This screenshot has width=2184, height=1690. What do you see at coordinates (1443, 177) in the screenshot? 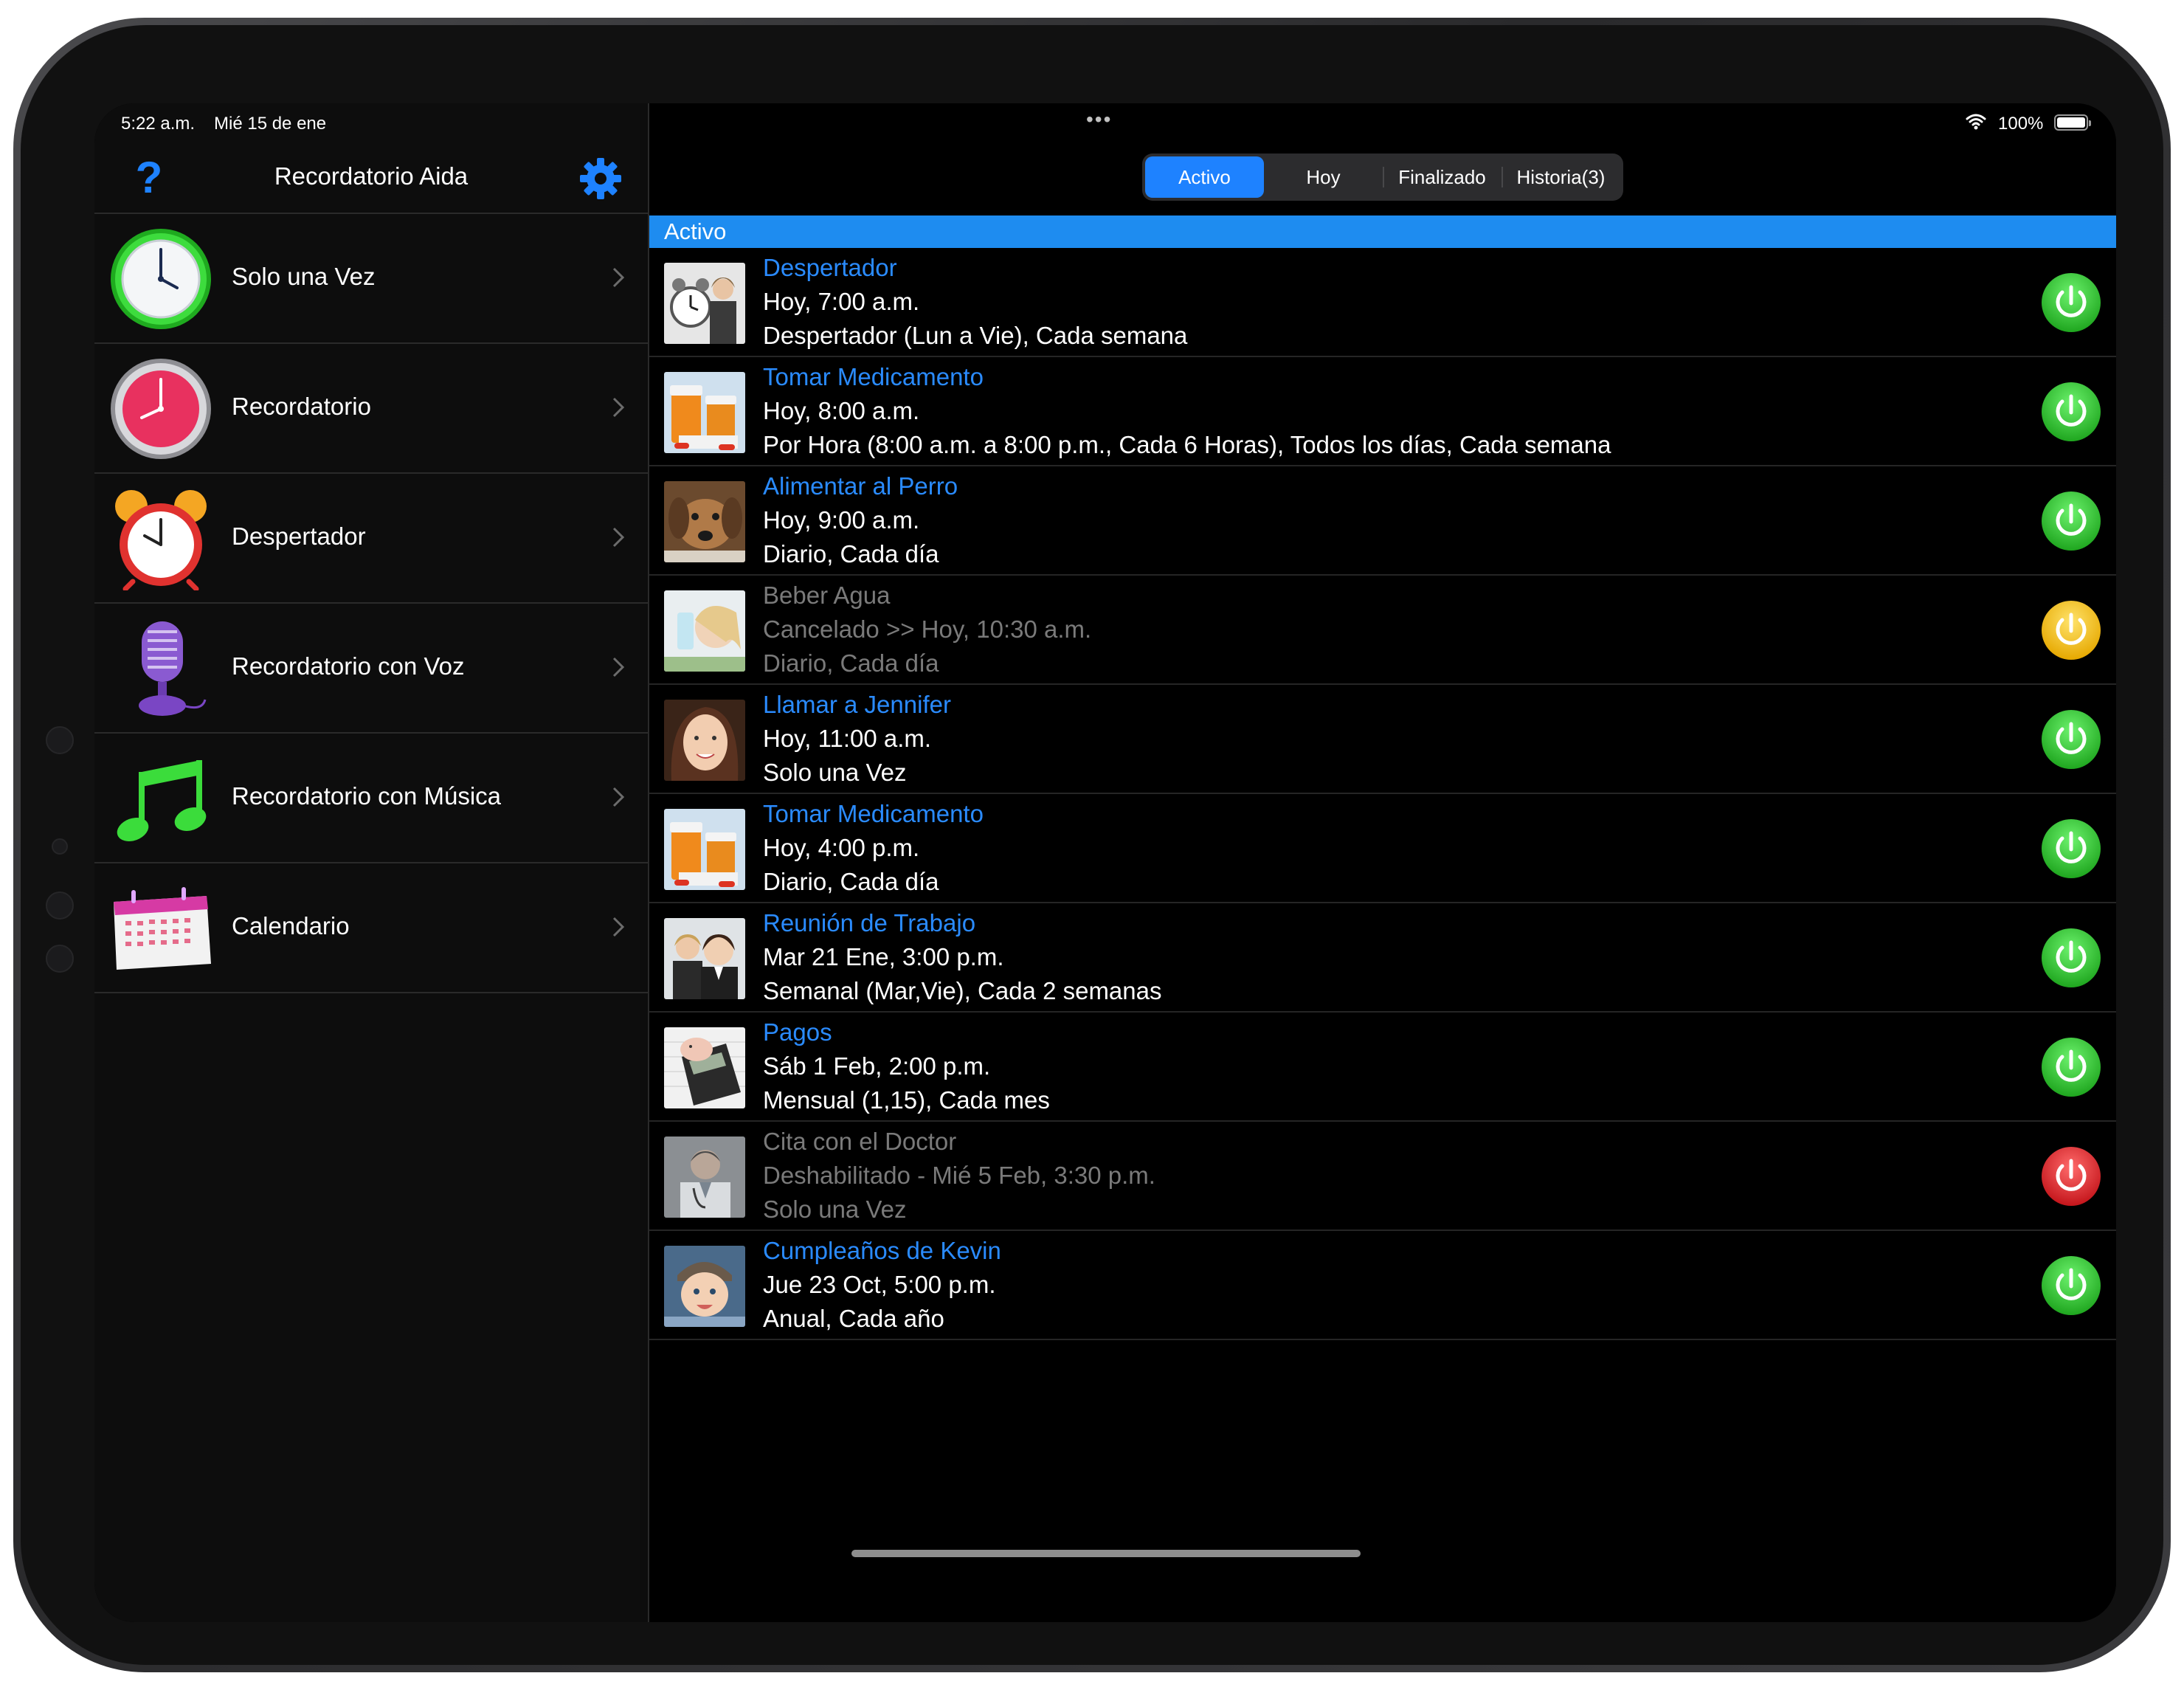
I see `tab-finalizado: Finalizado` at bounding box center [1443, 177].